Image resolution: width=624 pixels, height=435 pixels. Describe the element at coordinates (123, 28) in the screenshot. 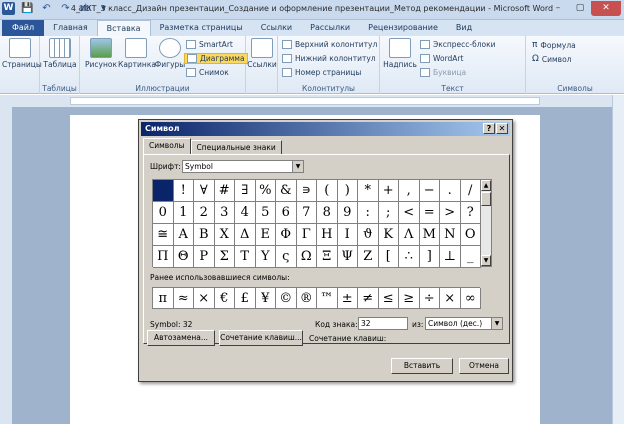

I see `tab-insert: Вставка` at that location.